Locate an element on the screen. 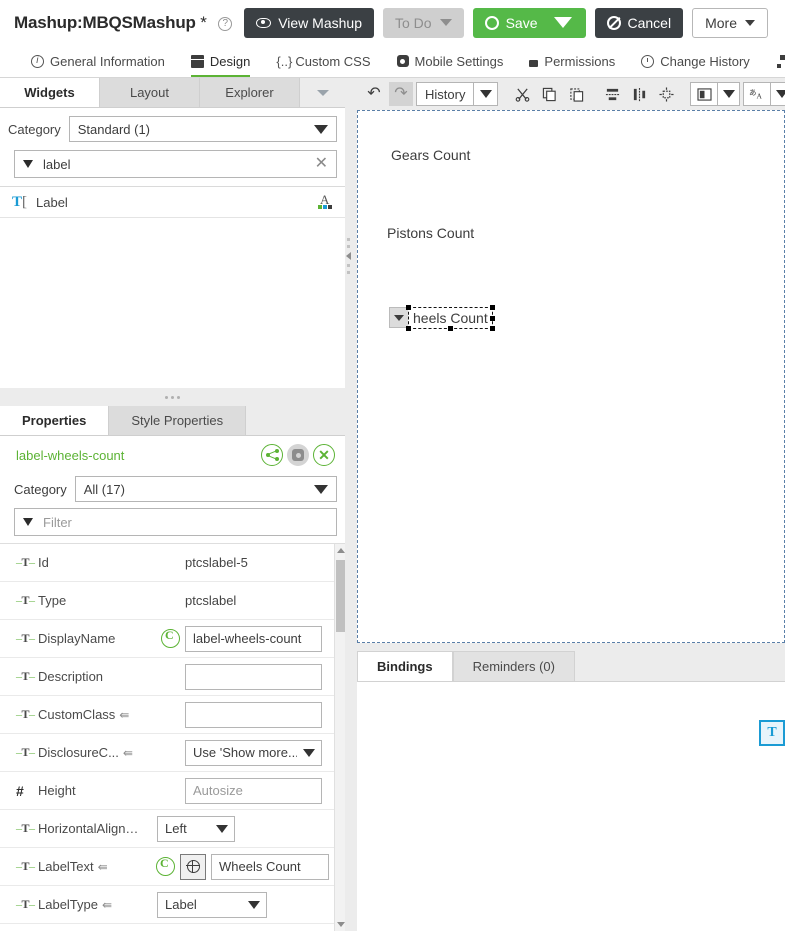 Image resolution: width=785 pixels, height=931 pixels. widgets-filter-box: ✕ is located at coordinates (175, 164).